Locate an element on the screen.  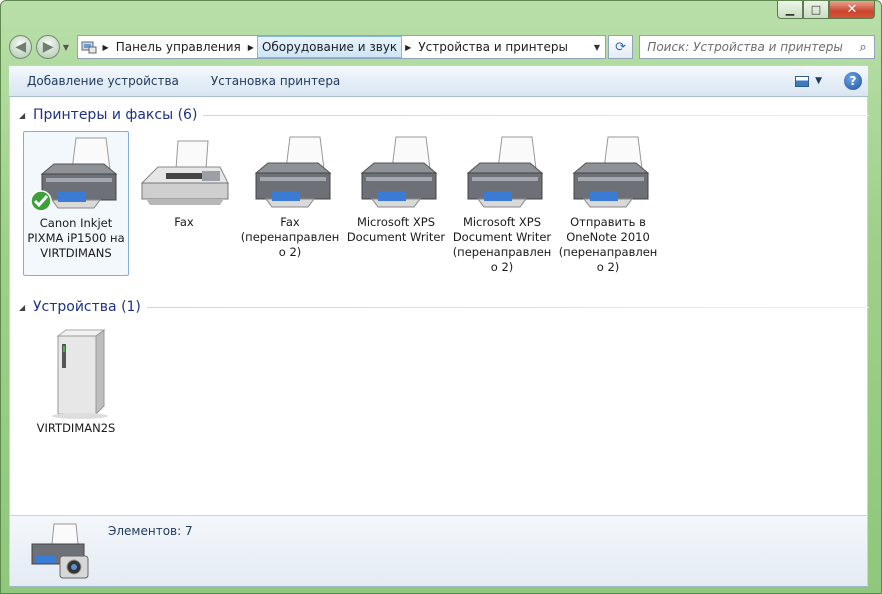
device-item: Fax is located at coordinates (184, 180).